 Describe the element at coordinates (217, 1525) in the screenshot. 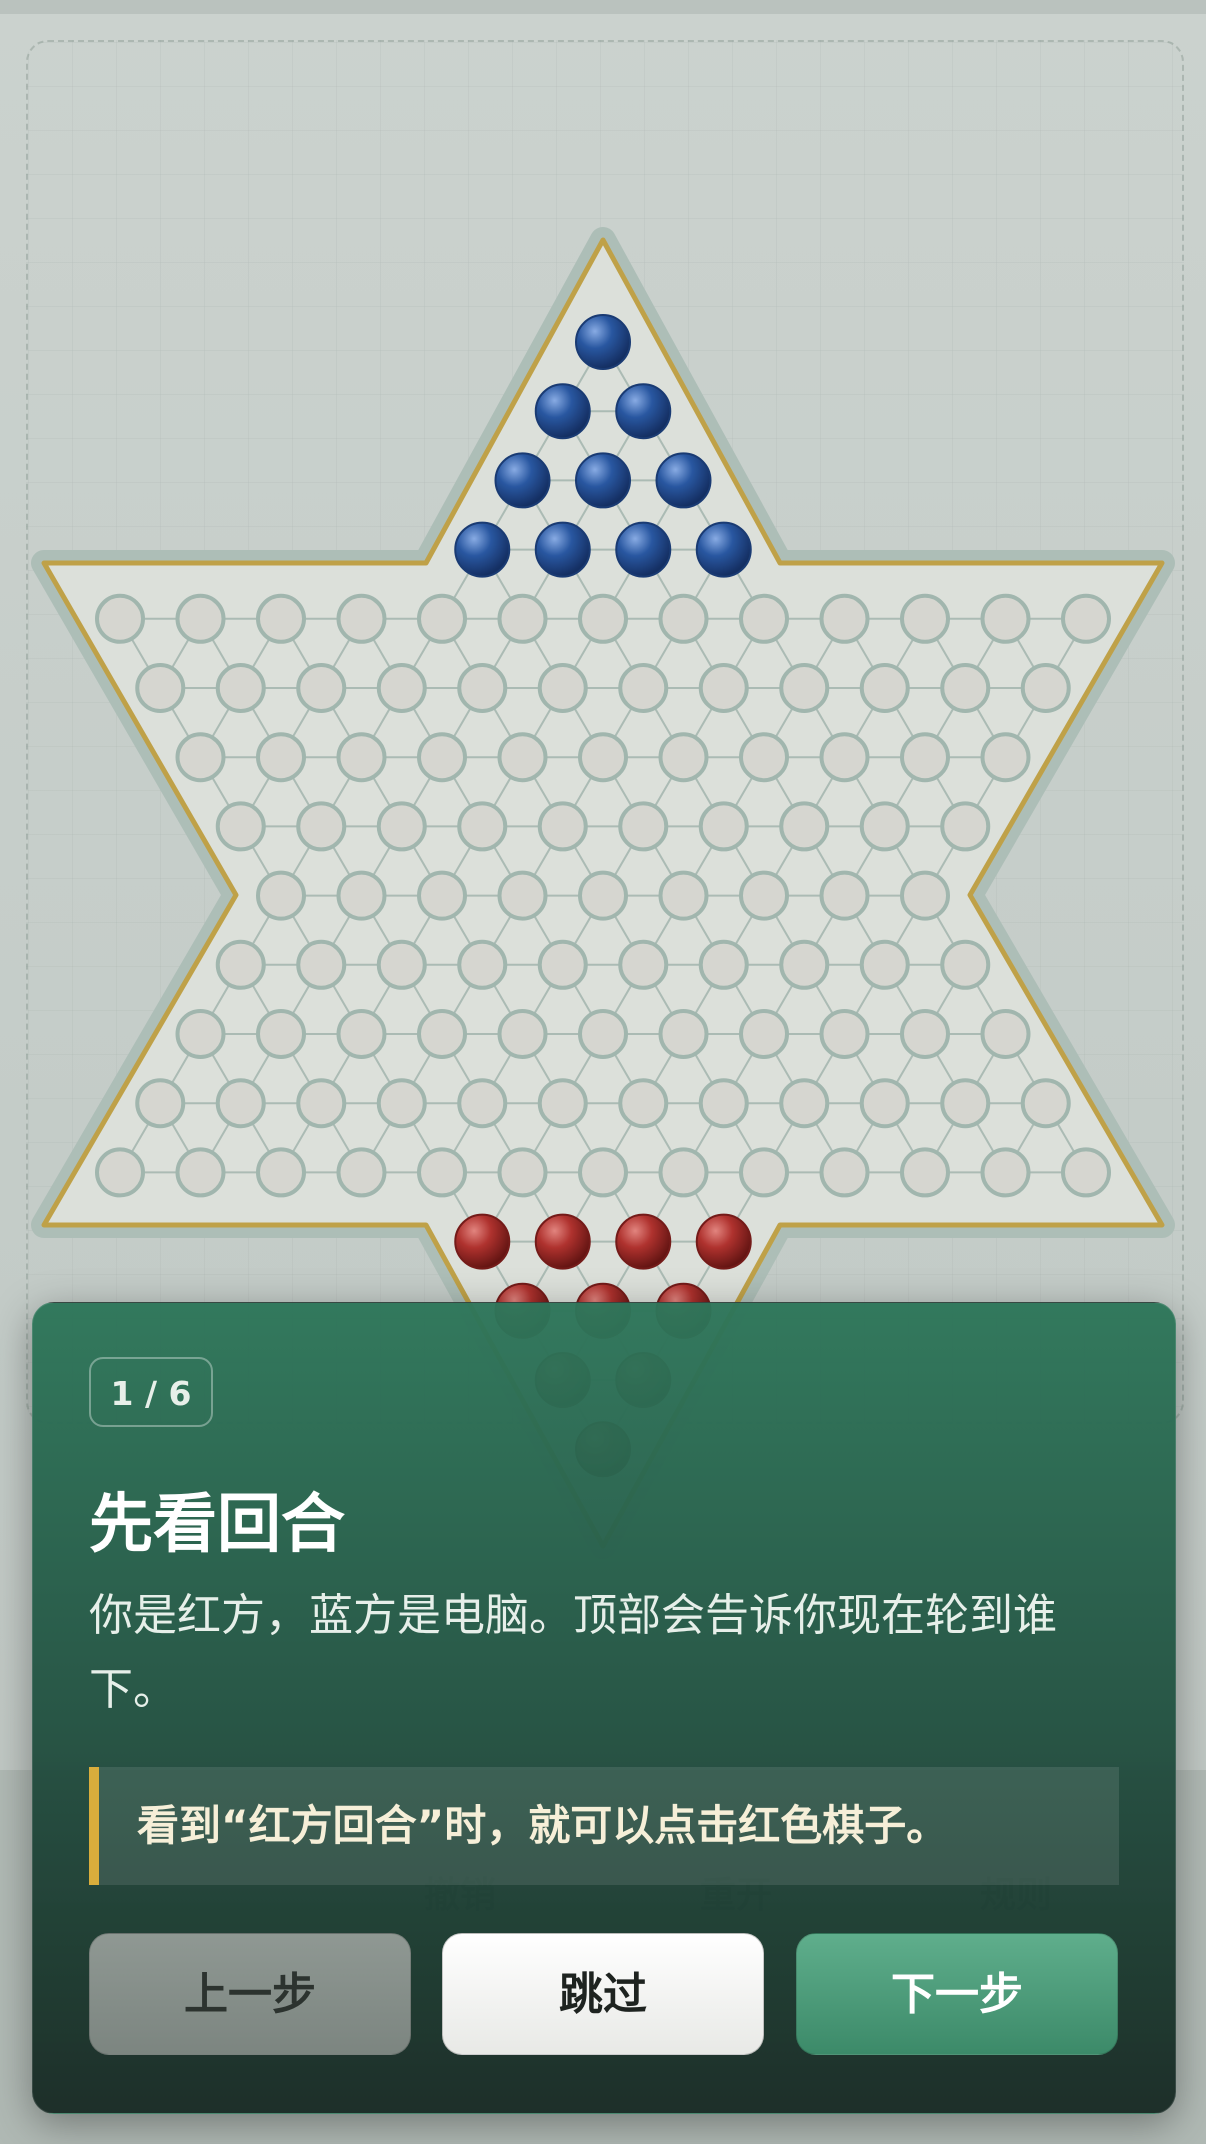

I see `tutorial-title: 先看回合` at that location.